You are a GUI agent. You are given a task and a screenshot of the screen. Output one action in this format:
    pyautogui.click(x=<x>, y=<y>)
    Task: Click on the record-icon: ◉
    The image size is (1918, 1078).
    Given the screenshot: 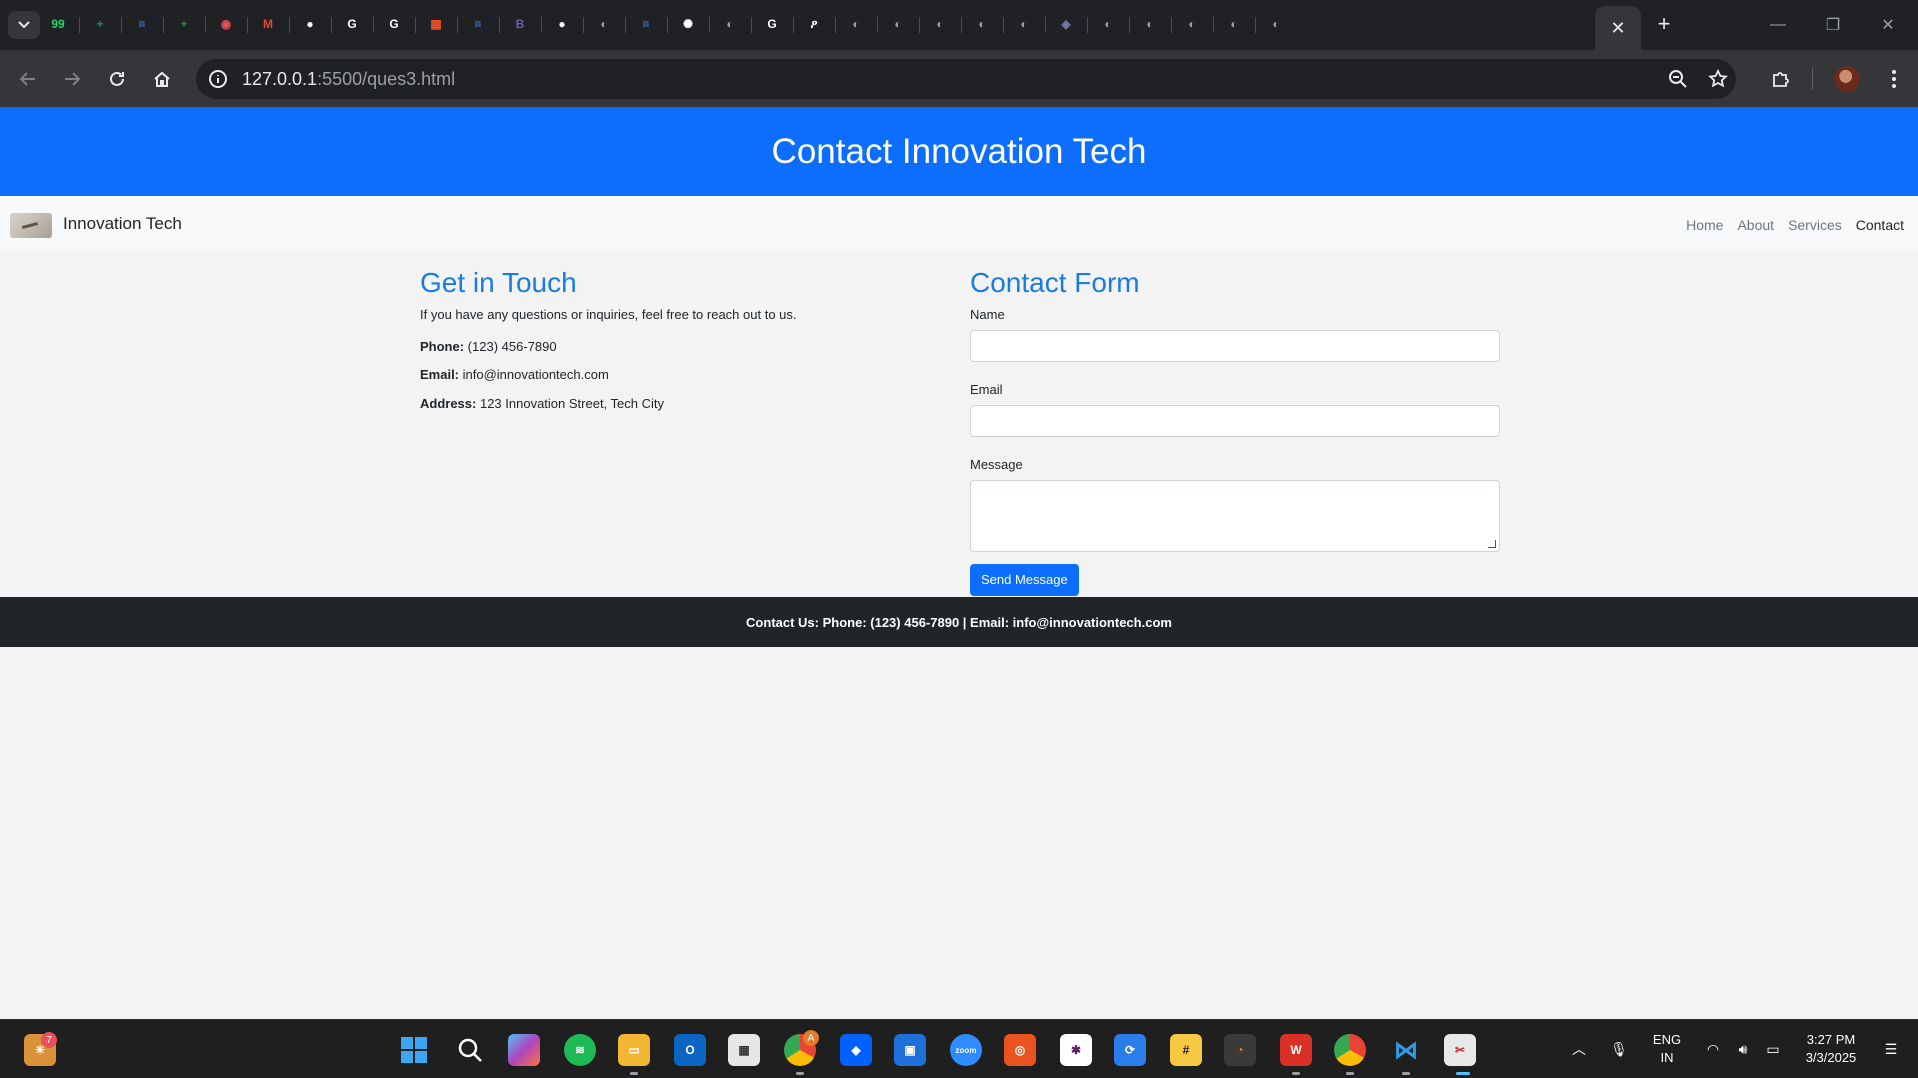 What is the action you would take?
    pyautogui.click(x=226, y=24)
    